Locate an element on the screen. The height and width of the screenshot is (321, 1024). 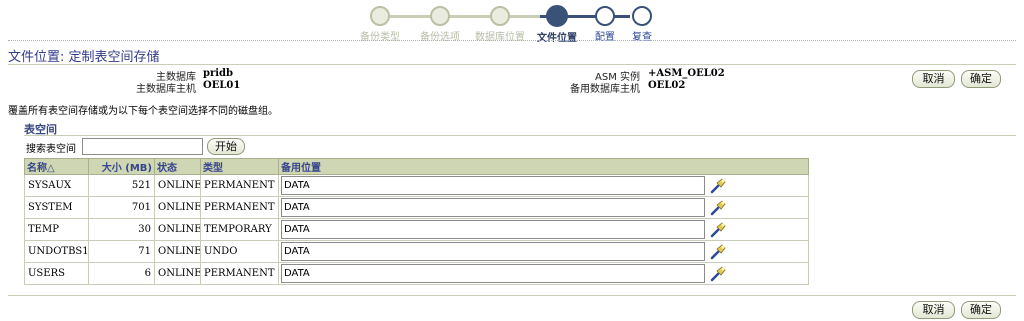
ok-button-top: 确定 is located at coordinates (981, 79).